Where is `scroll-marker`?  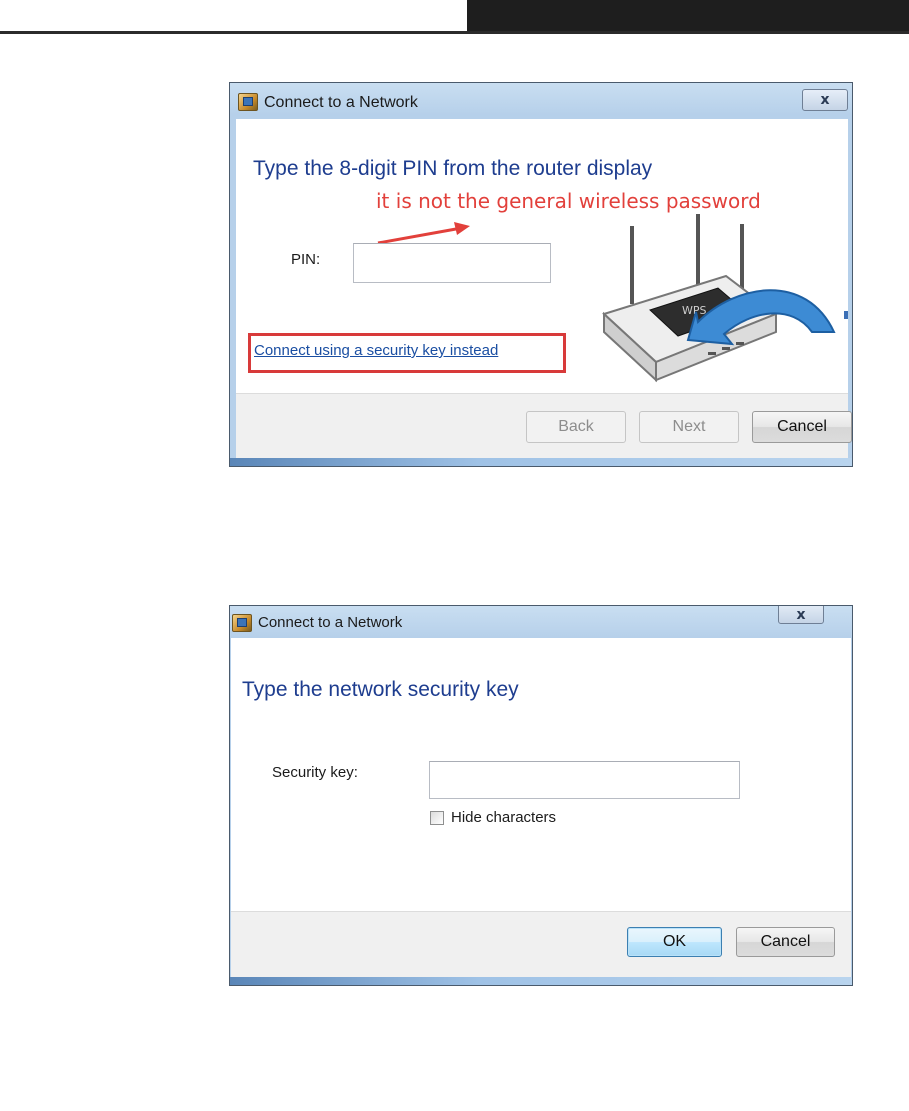 scroll-marker is located at coordinates (846, 315).